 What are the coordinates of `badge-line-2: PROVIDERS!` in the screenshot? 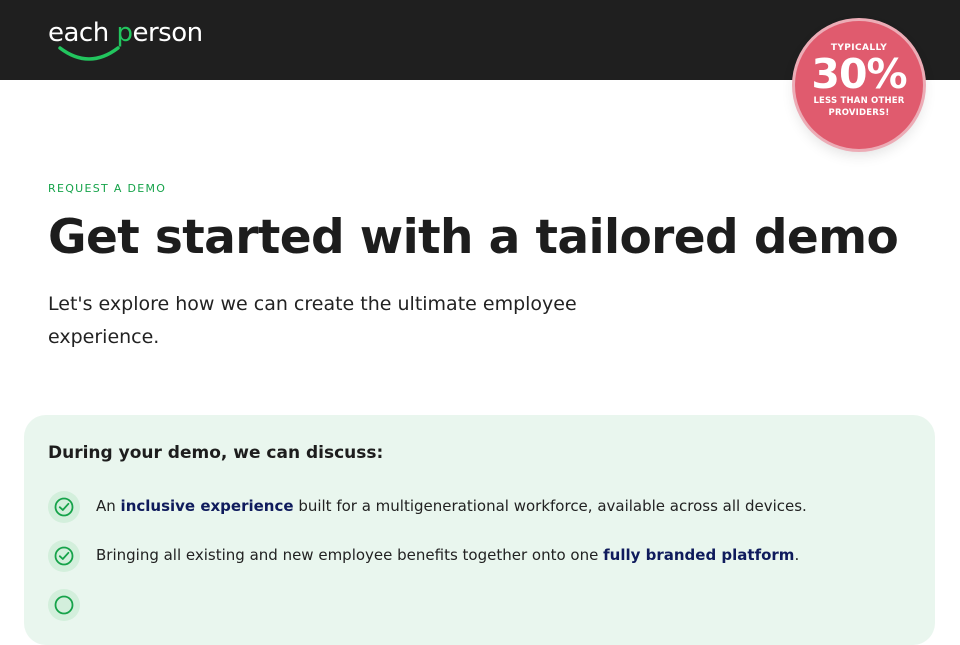 It's located at (859, 113).